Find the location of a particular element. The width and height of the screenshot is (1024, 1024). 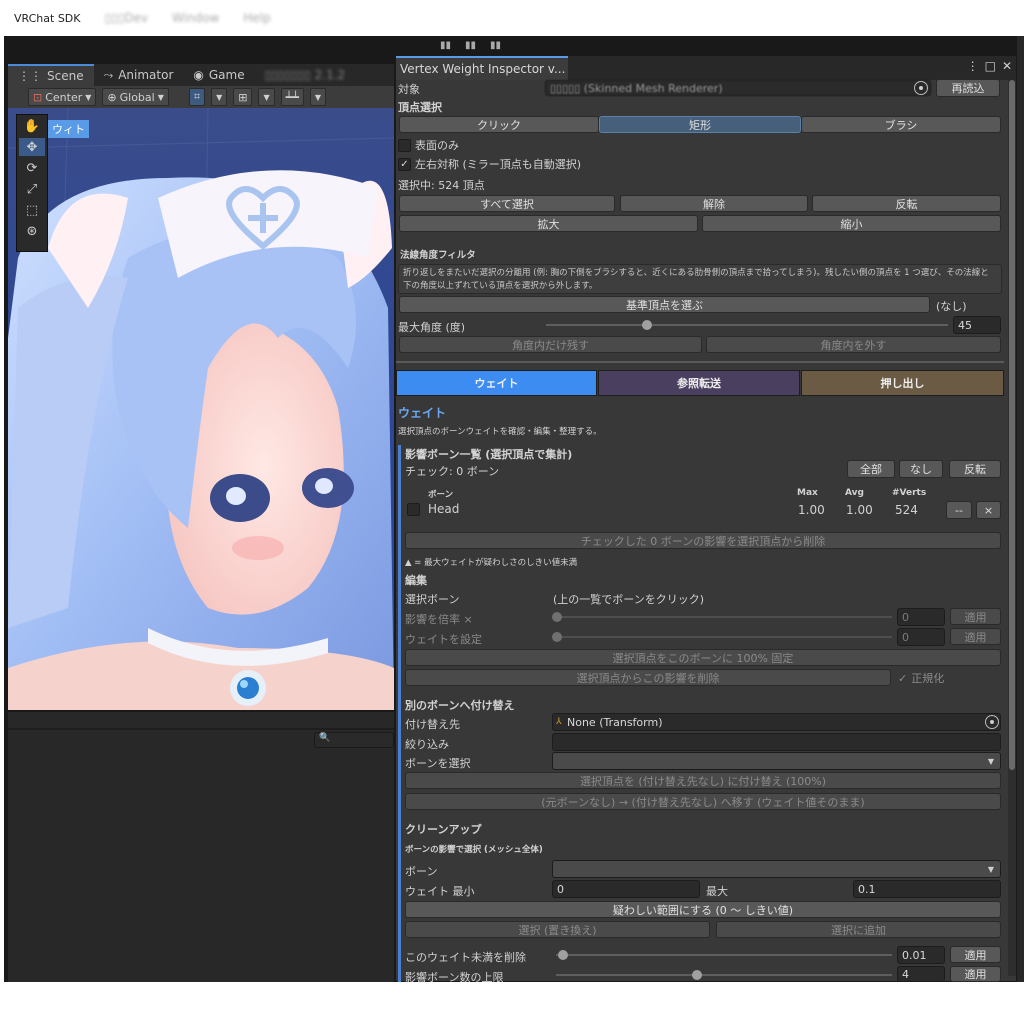

check-invert-button: 反転 is located at coordinates (975, 469).